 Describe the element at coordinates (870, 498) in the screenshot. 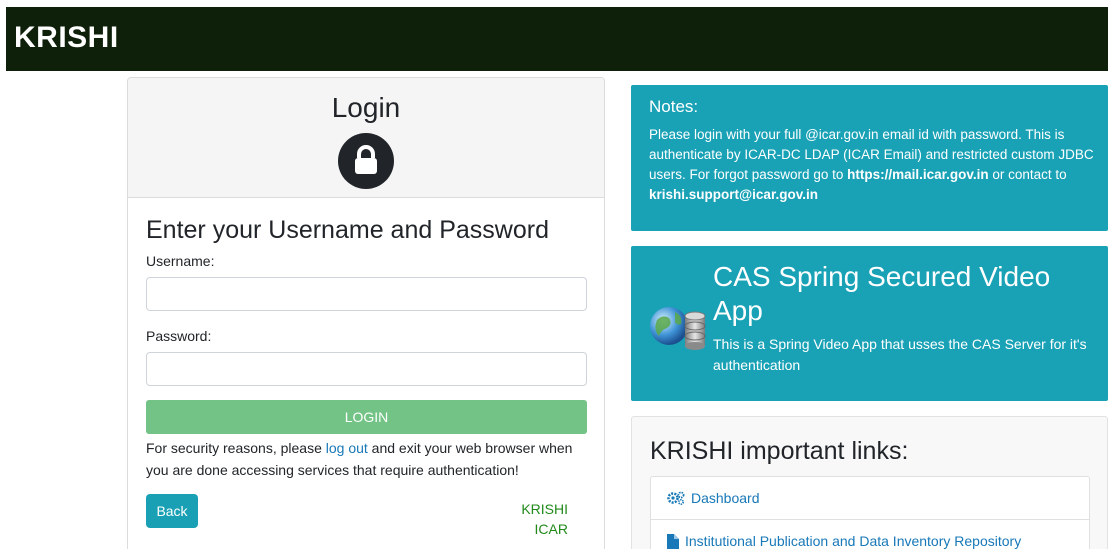

I see `link-dashboard: Dashboard` at that location.